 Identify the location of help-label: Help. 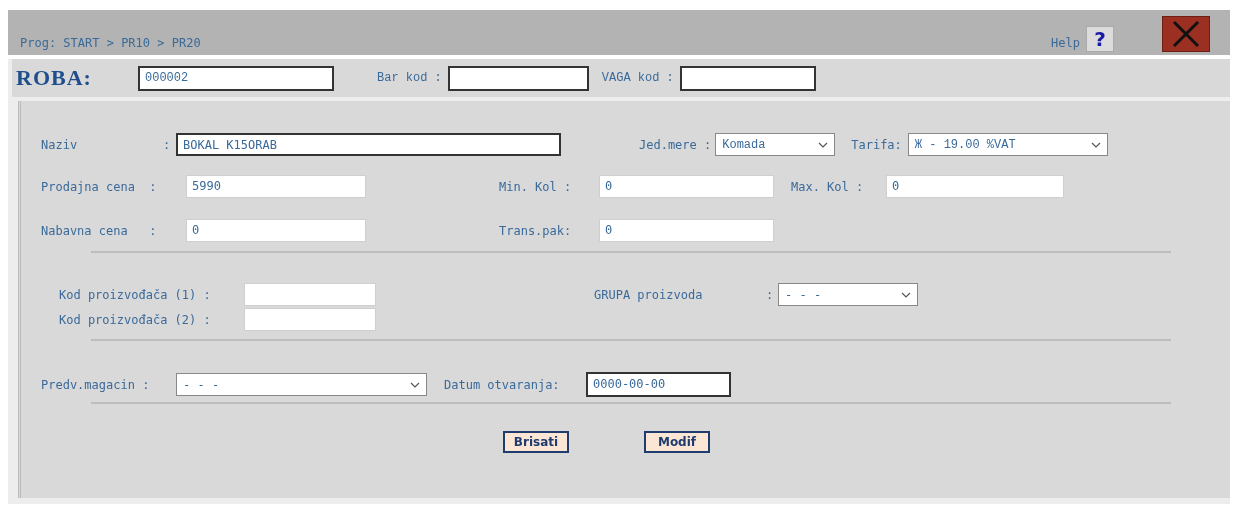
(1065, 43).